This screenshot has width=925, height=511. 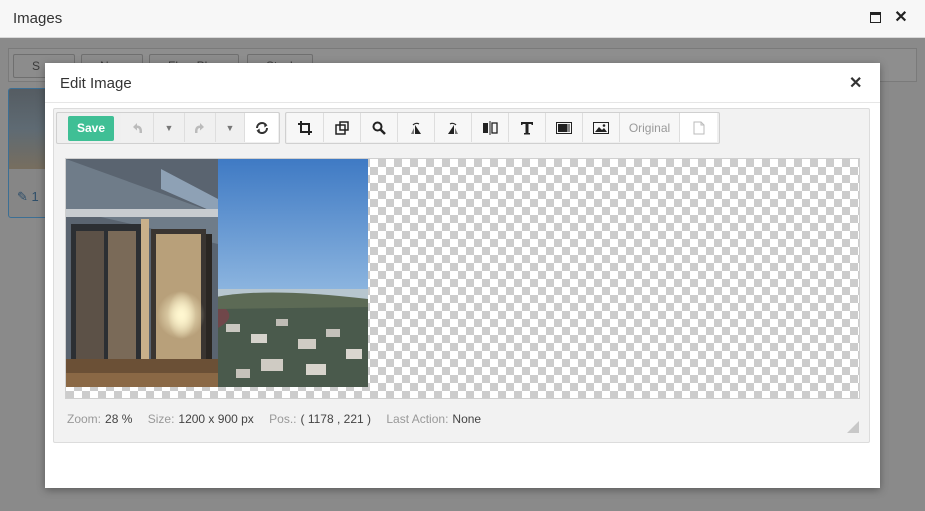 What do you see at coordinates (217, 273) in the screenshot?
I see `edited-photo` at bounding box center [217, 273].